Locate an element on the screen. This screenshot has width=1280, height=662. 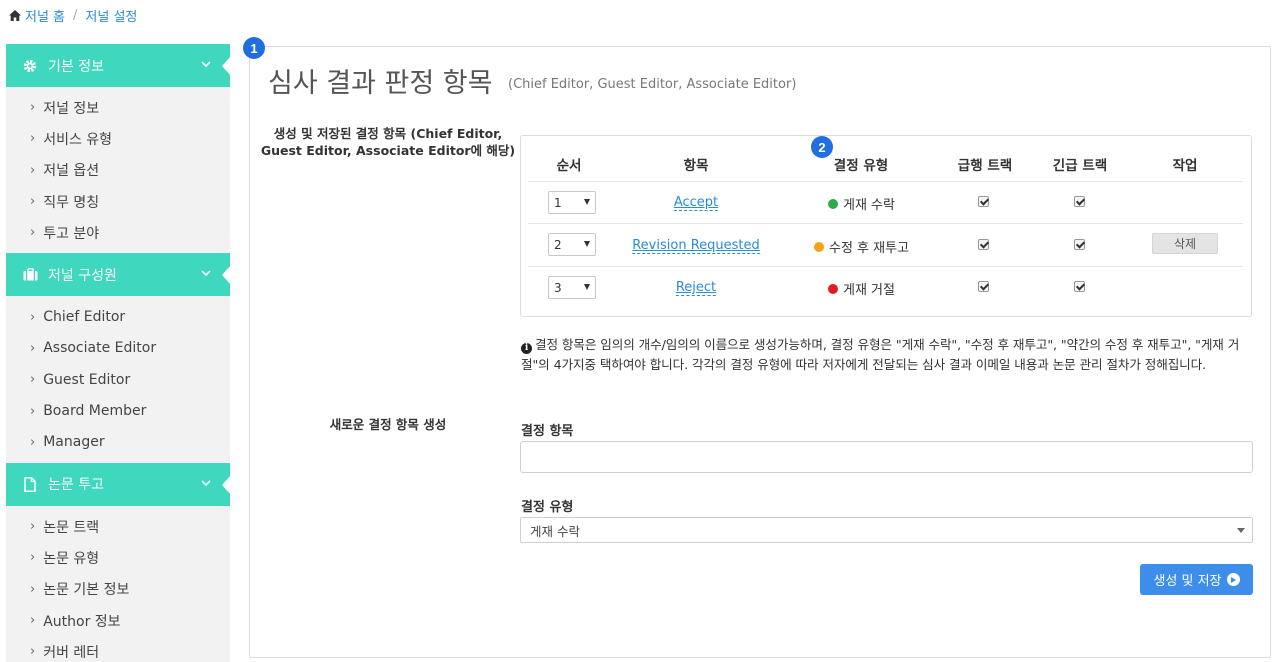
delete-button: 삭제 is located at coordinates (1185, 243).